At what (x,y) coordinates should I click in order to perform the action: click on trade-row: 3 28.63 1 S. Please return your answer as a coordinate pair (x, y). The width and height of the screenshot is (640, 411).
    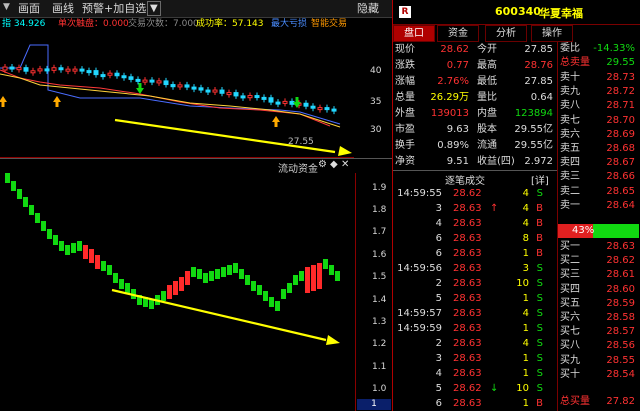
    Looking at the image, I should click on (475, 358).